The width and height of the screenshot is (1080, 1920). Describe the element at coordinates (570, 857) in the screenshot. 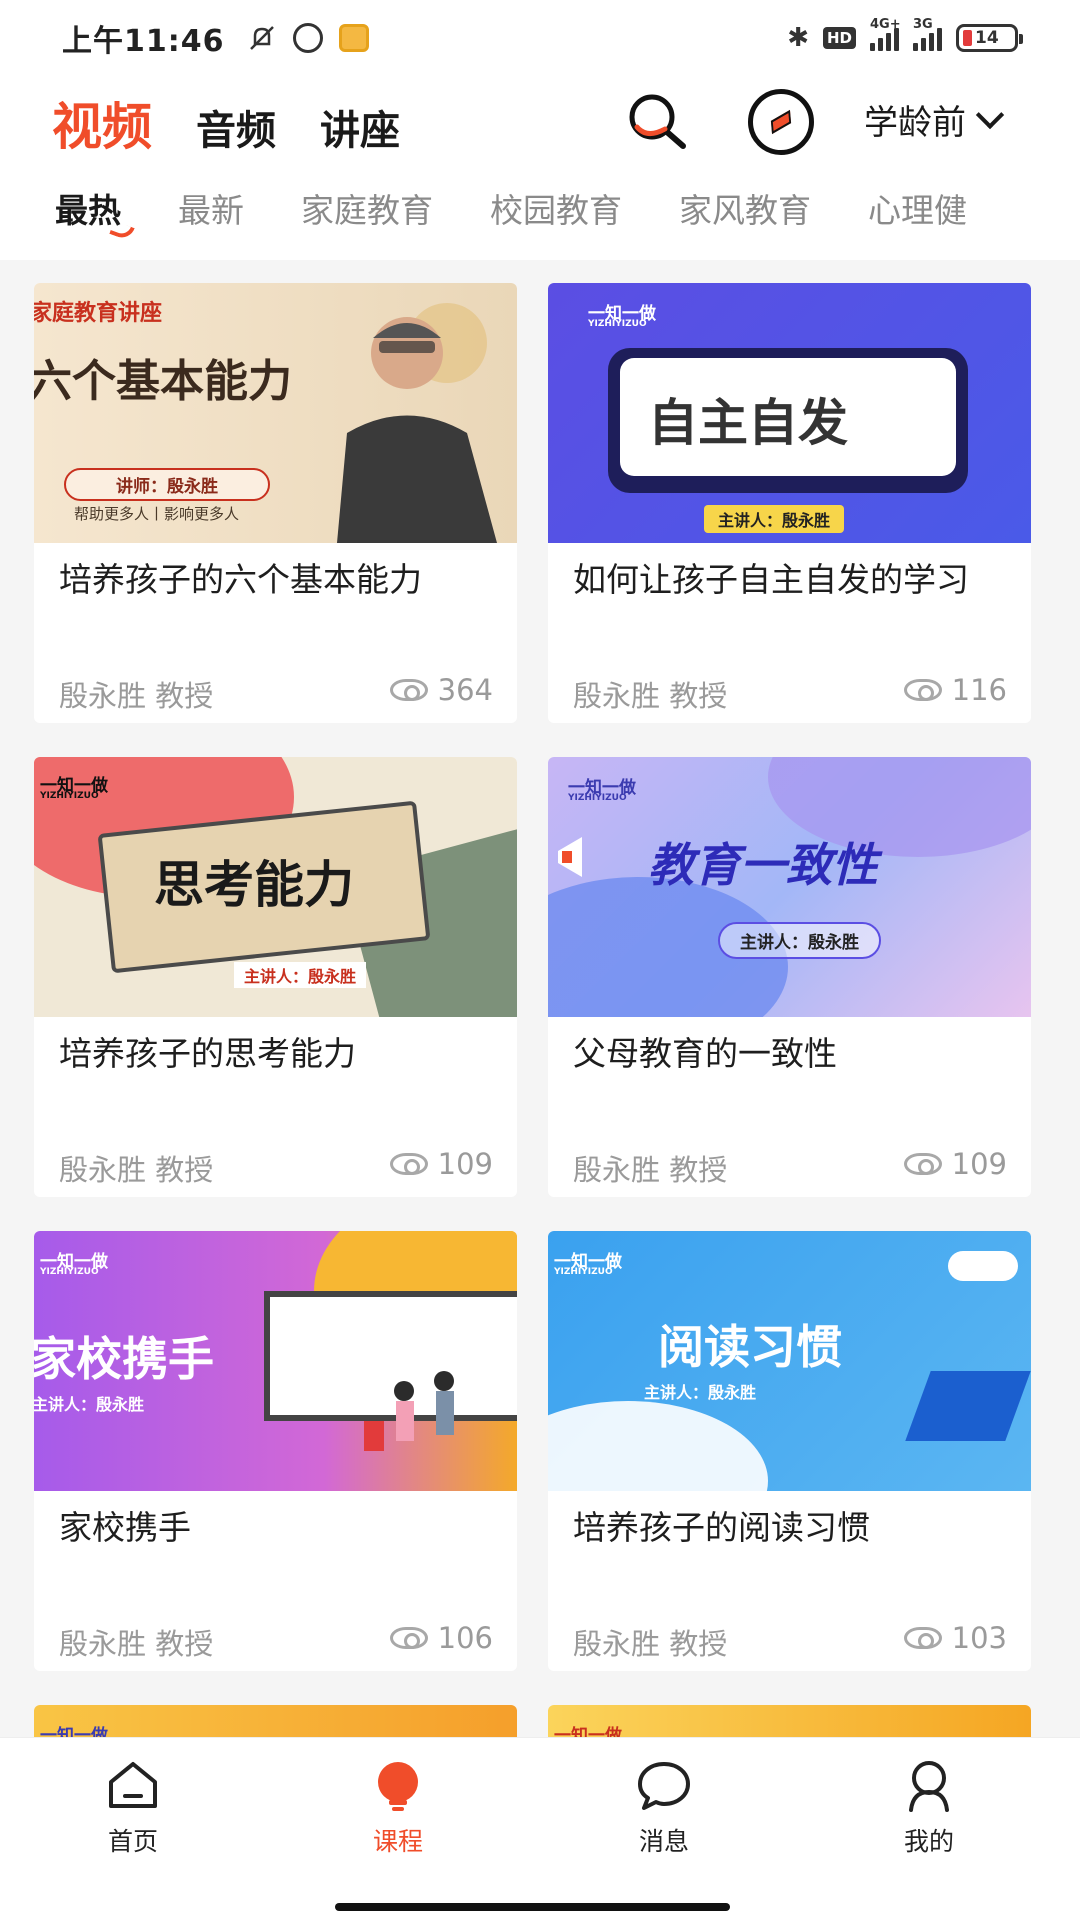

I see `megaphone-icon` at that location.